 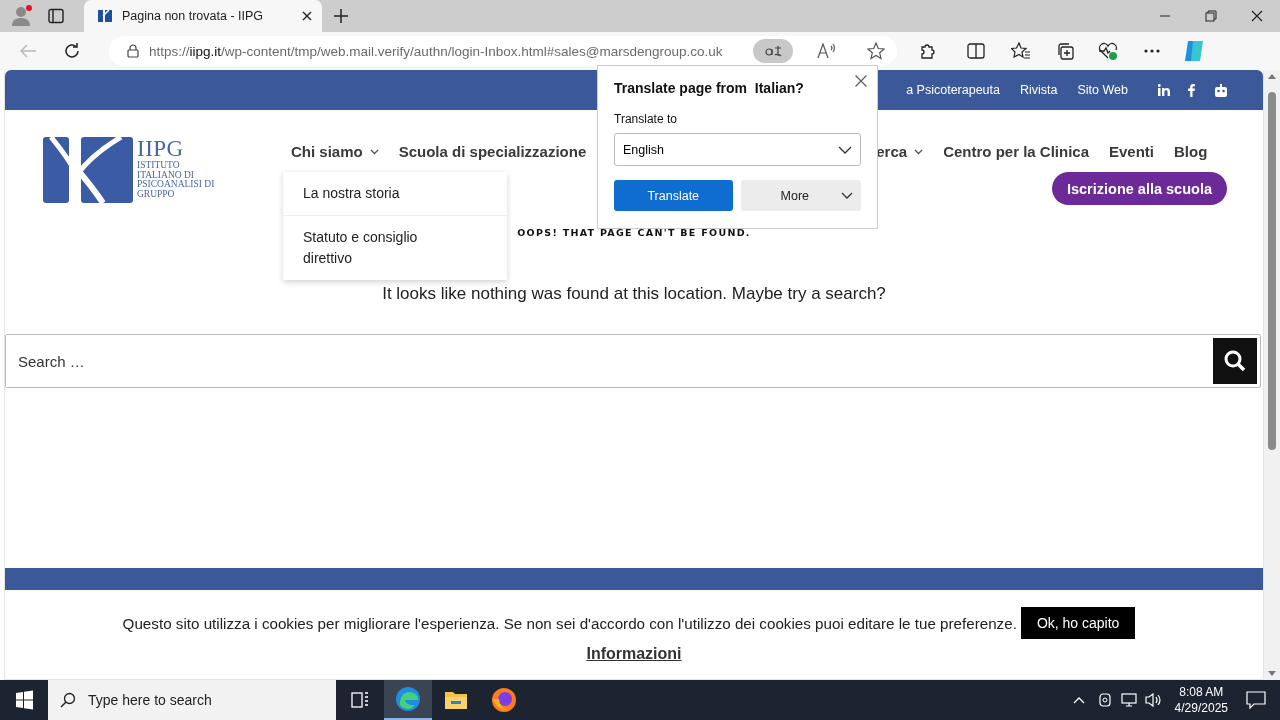 What do you see at coordinates (1016, 151) in the screenshot?
I see `nav-link: Centro per la Clinica` at bounding box center [1016, 151].